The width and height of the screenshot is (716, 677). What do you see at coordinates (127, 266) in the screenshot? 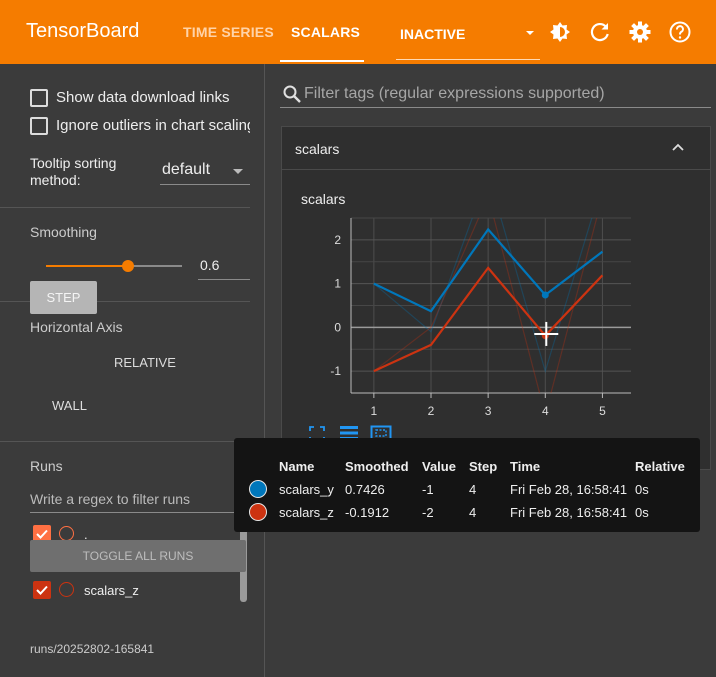
I see `smoothing-slider-thumb` at bounding box center [127, 266].